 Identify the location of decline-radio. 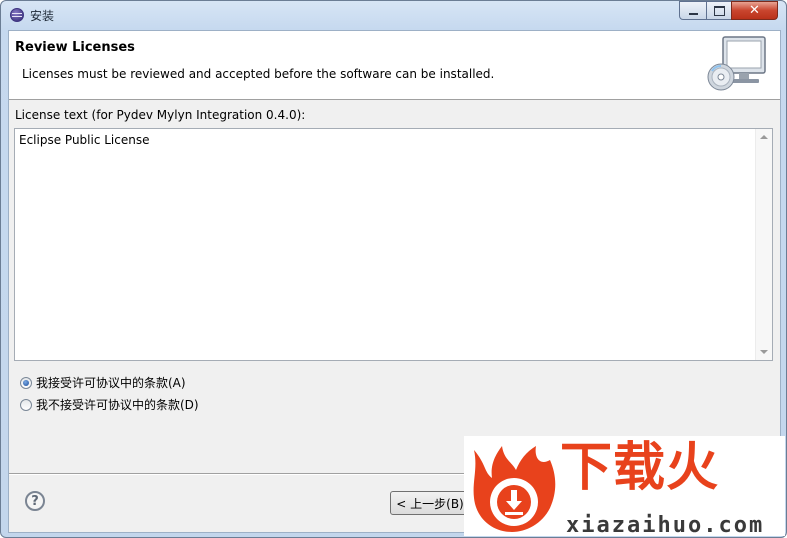
(26, 404).